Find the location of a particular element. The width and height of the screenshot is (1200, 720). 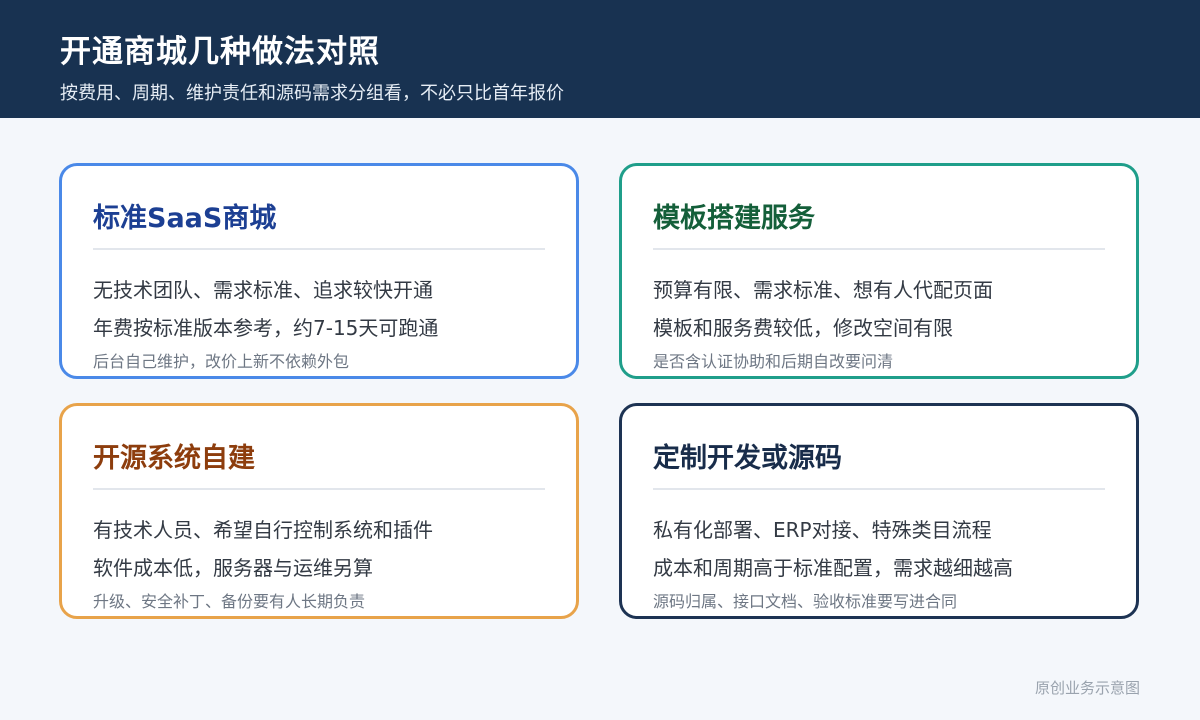

card-line: 无技术团队、需求标准、追求较快开通 is located at coordinates (263, 290).